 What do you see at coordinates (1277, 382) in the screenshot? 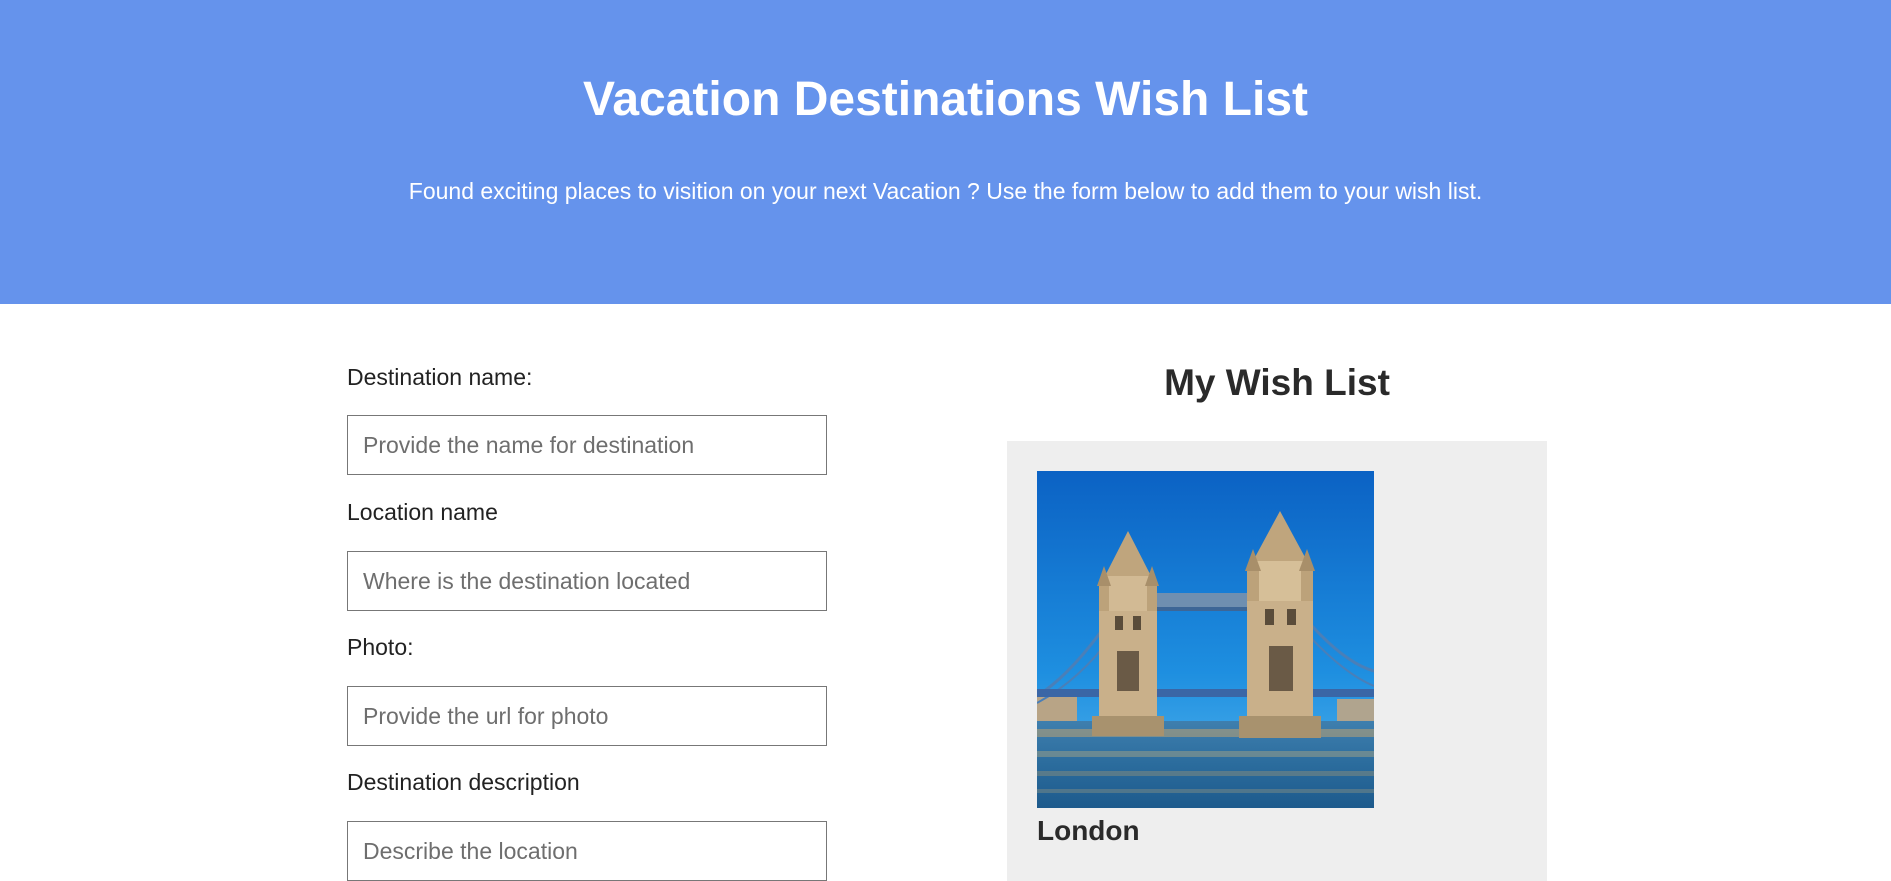
I see `wishlist-title: My Wish List` at bounding box center [1277, 382].